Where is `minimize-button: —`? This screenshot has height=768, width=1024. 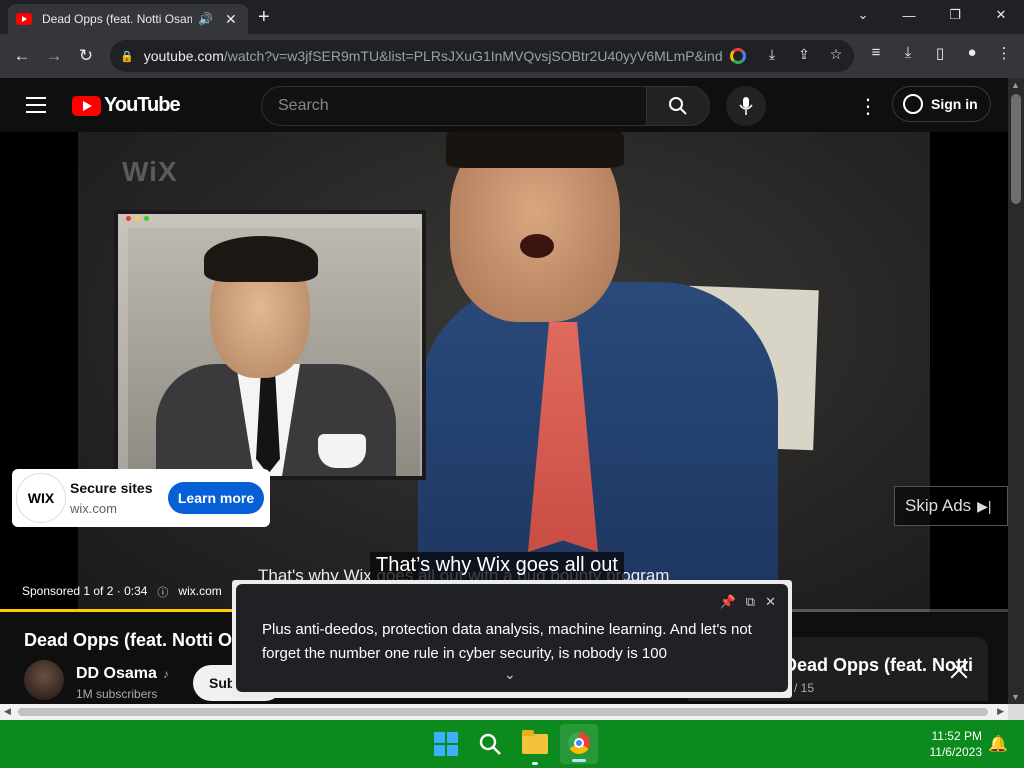
minimize-button: — is located at coordinates (909, 15).